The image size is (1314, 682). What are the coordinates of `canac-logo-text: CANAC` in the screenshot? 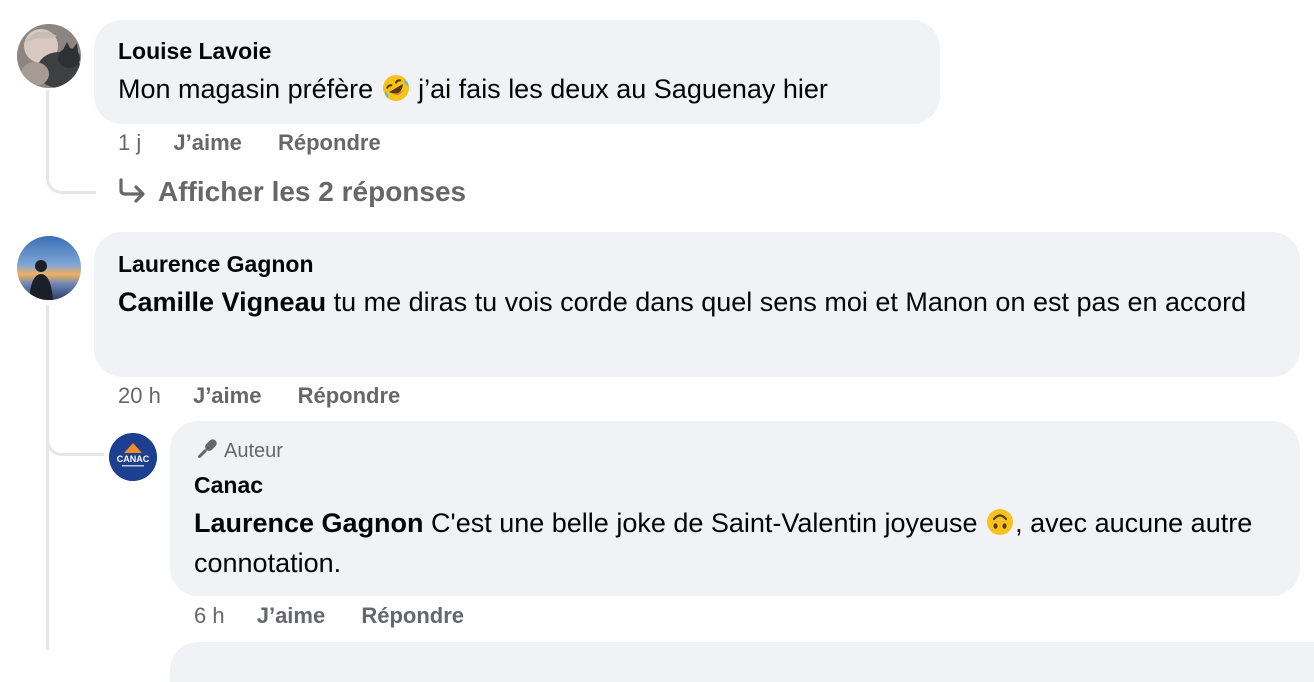 It's located at (133, 459).